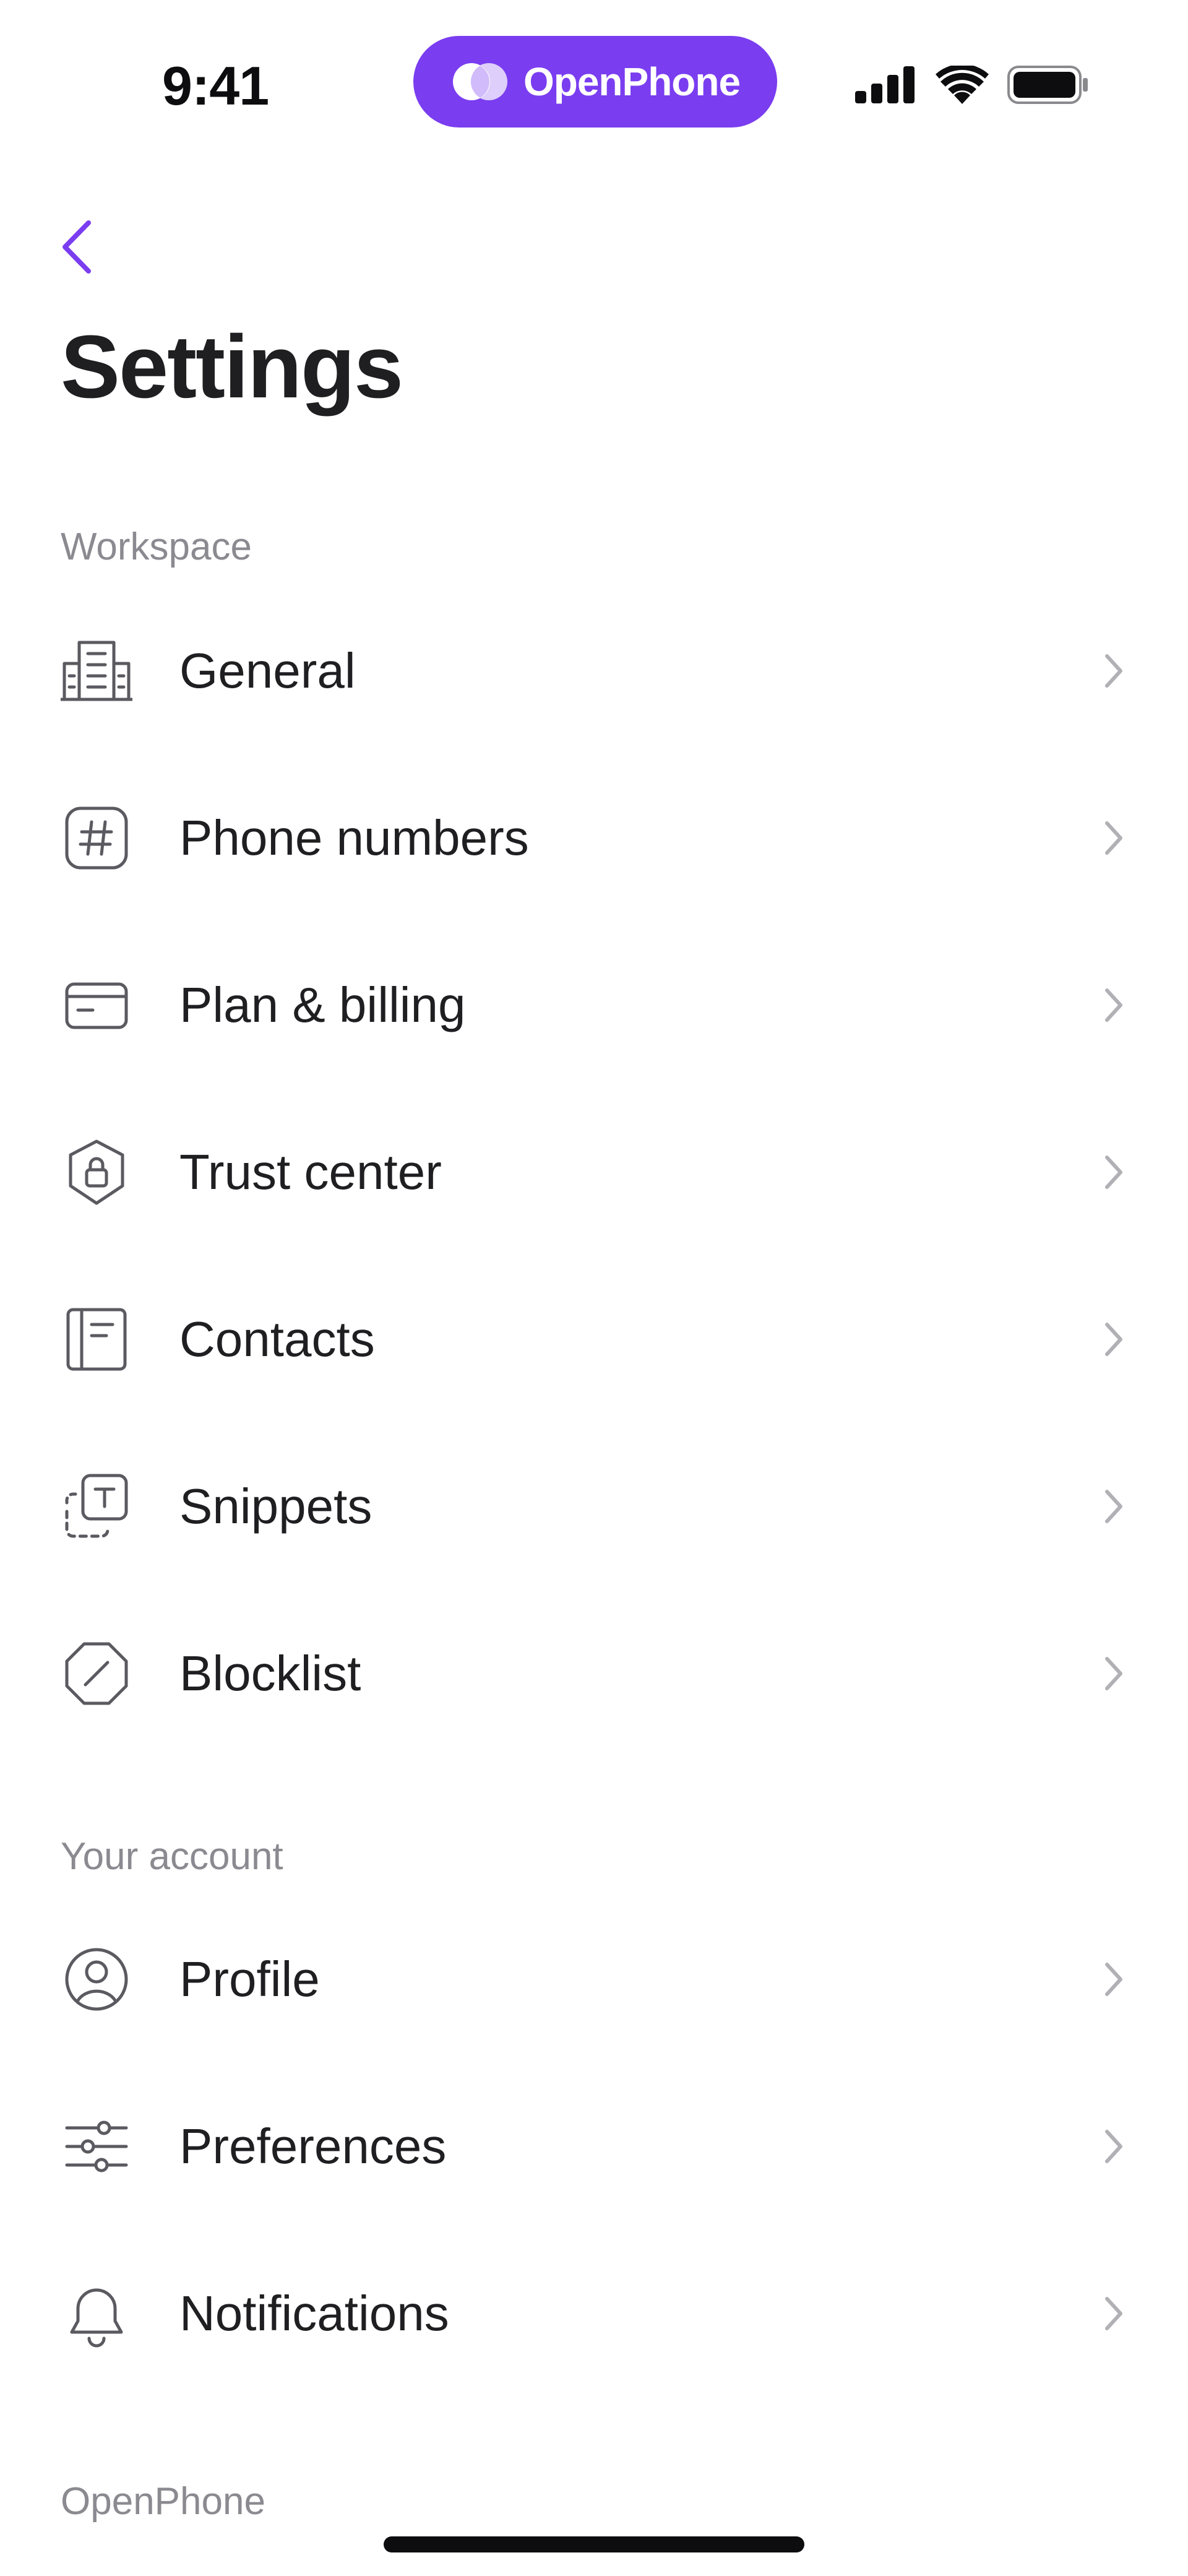 This screenshot has width=1188, height=2576. I want to click on brand-name: OpenPhone, so click(632, 81).